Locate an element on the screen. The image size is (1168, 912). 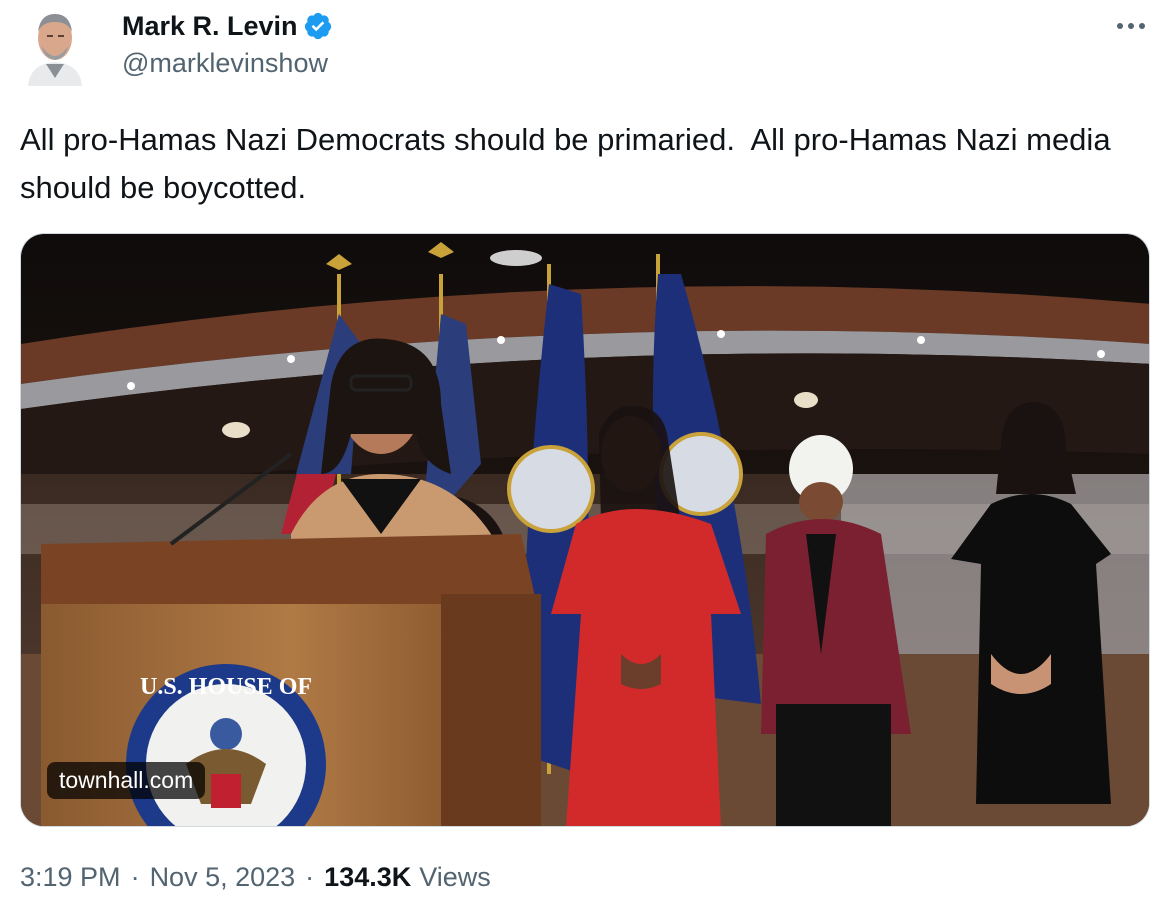
display-name: Mark R. Levin is located at coordinates (227, 26).